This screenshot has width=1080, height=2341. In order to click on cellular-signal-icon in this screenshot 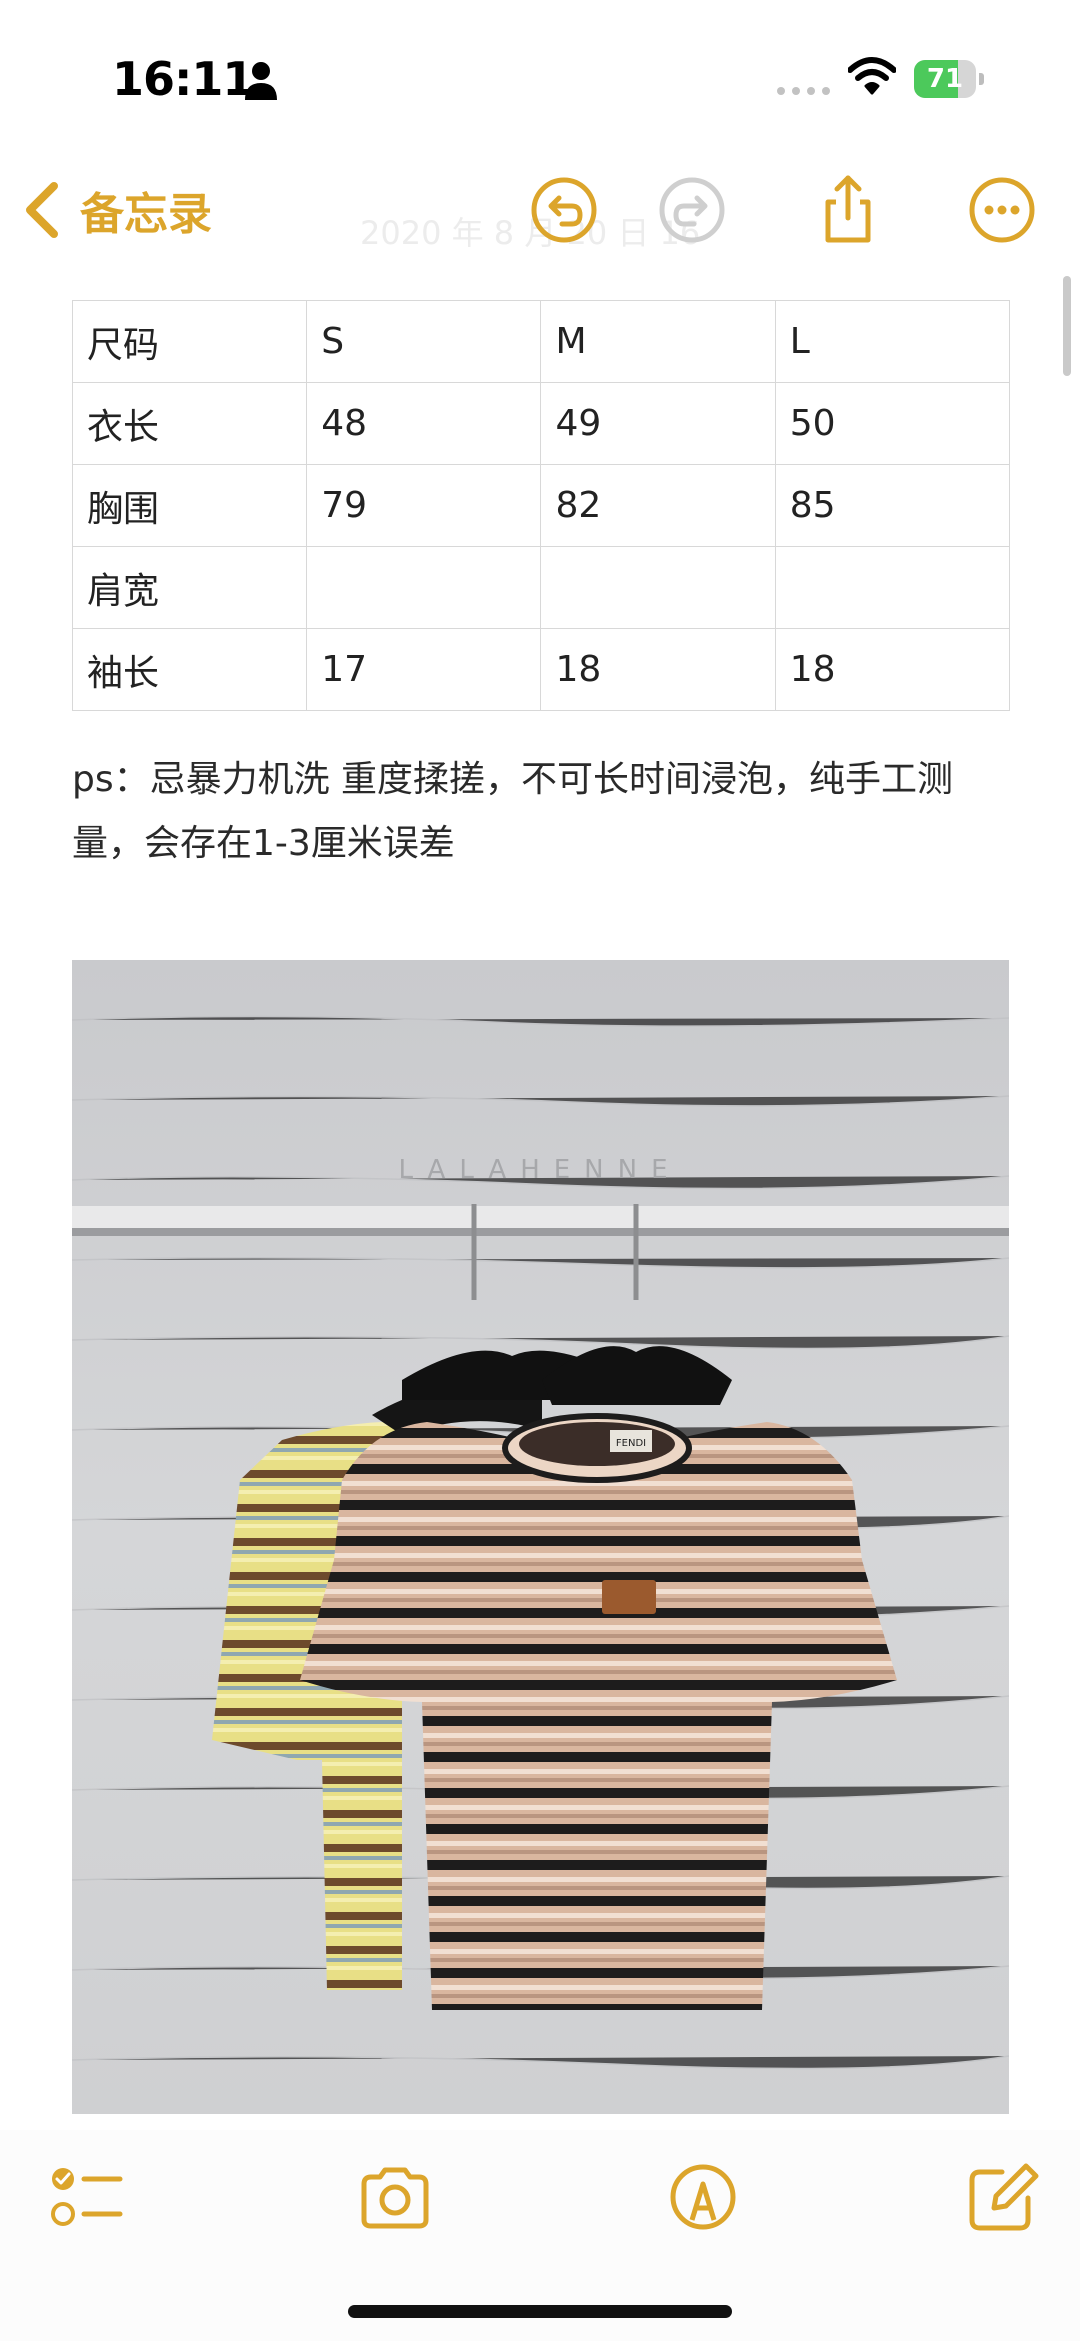, I will do `click(803, 91)`.